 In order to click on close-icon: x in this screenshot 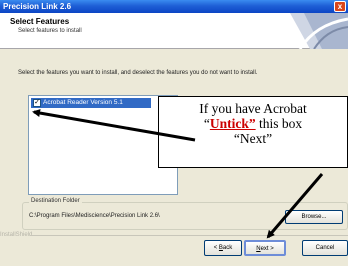, I will do `click(340, 6)`.